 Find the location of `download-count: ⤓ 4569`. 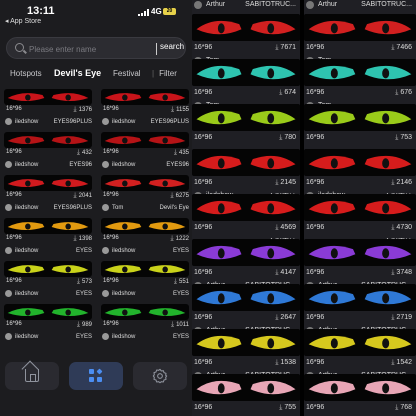

download-count: ⤓ 4569 is located at coordinates (285, 228).